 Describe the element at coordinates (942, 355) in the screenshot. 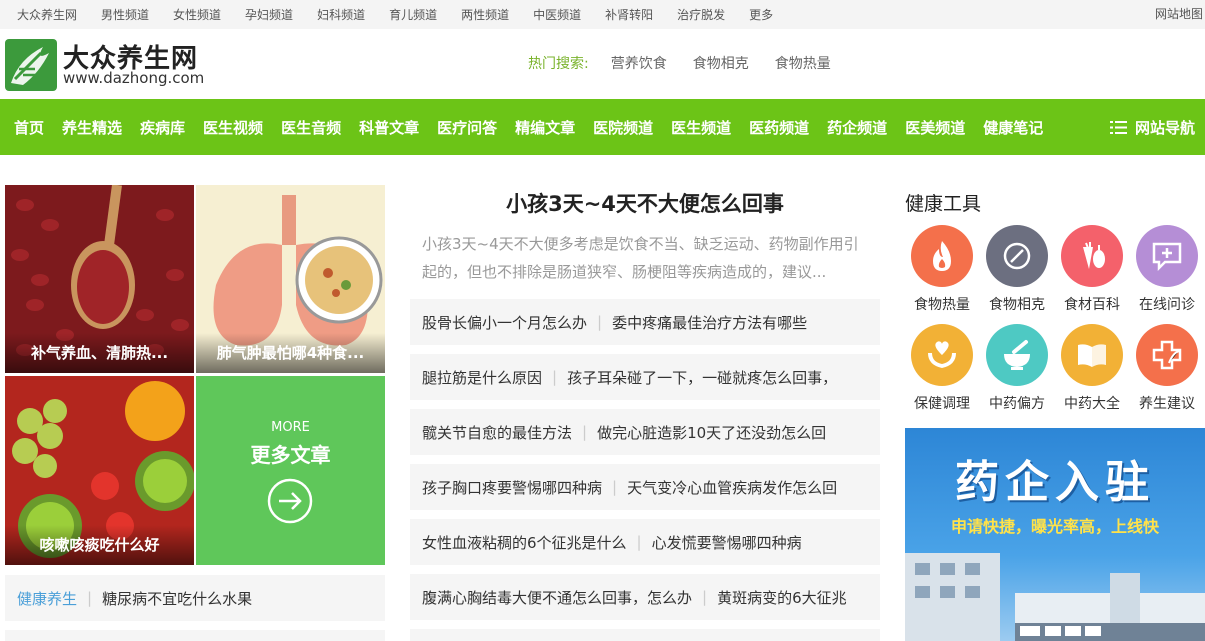

I see `care-hands-icon` at that location.